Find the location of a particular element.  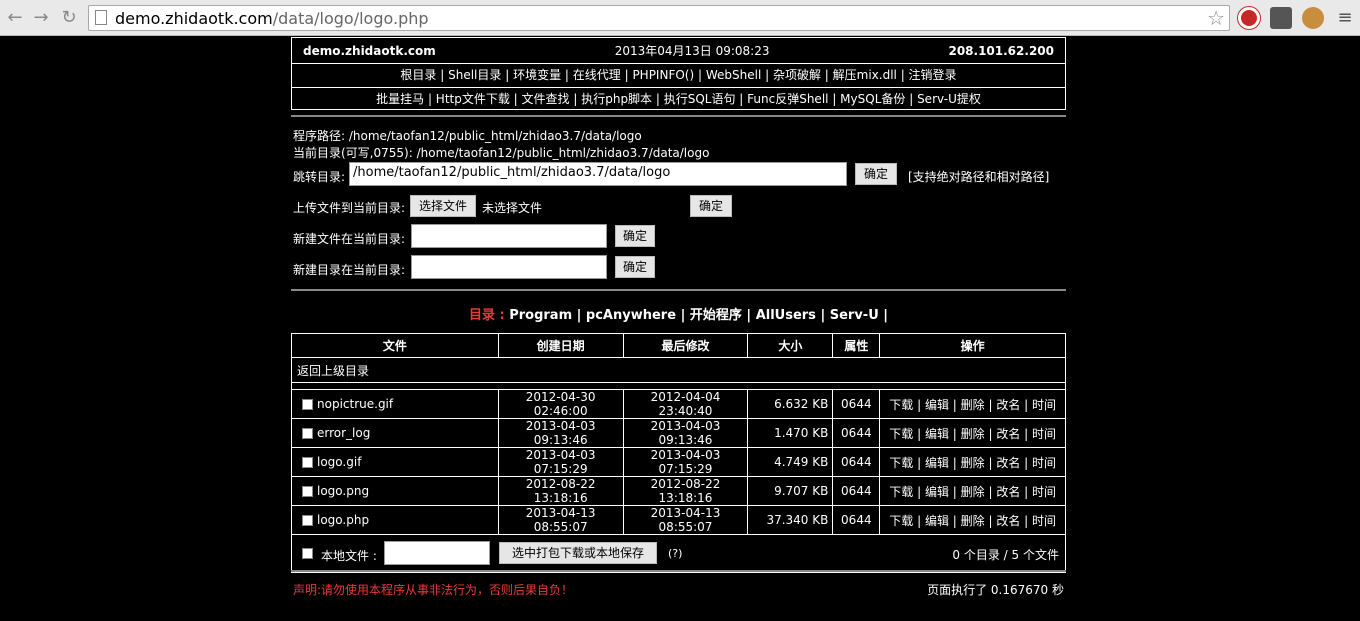

spacer-row is located at coordinates (678, 386).